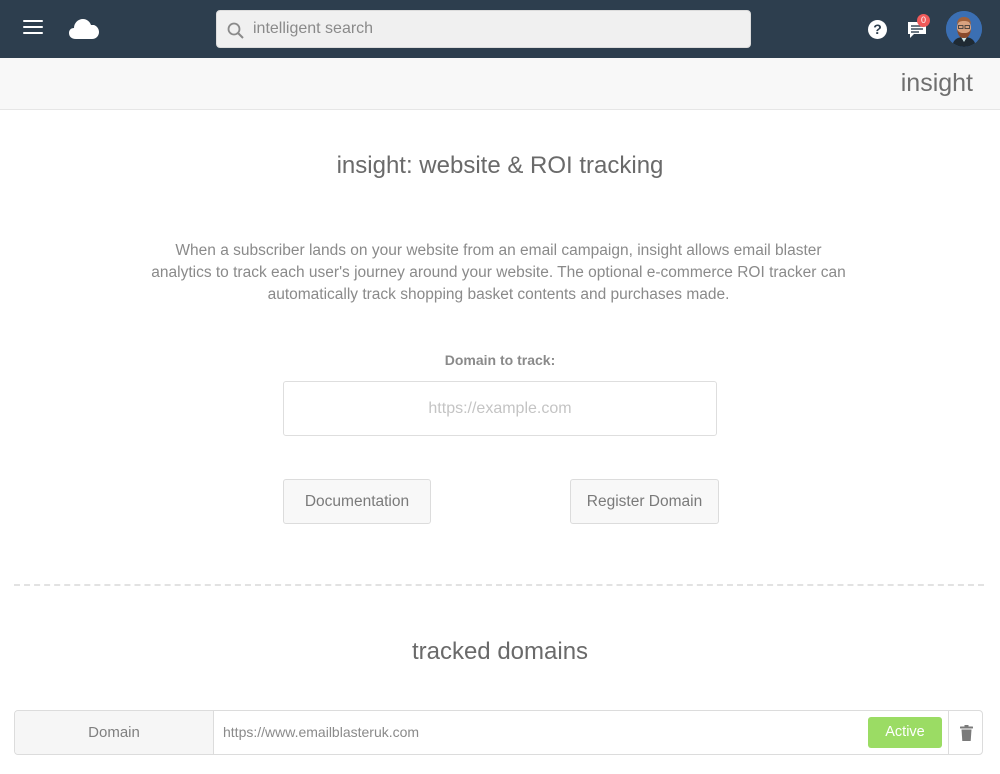 The image size is (1000, 774). I want to click on delete-domain-button, so click(965, 732).